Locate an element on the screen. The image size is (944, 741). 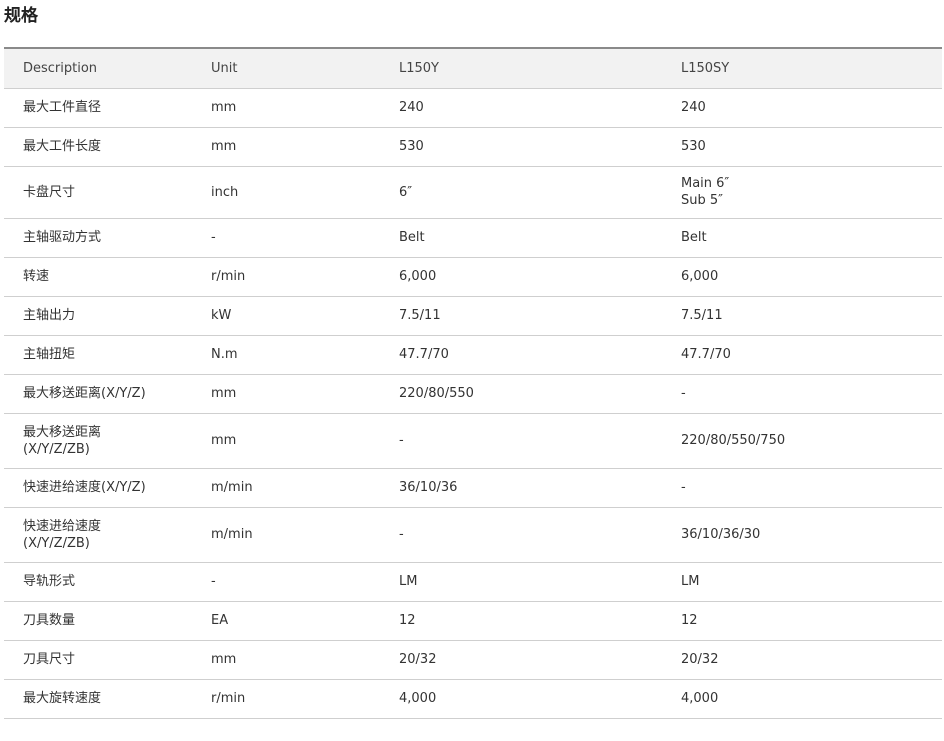
row-description-line1: 最大移送距离 is located at coordinates (62, 432).